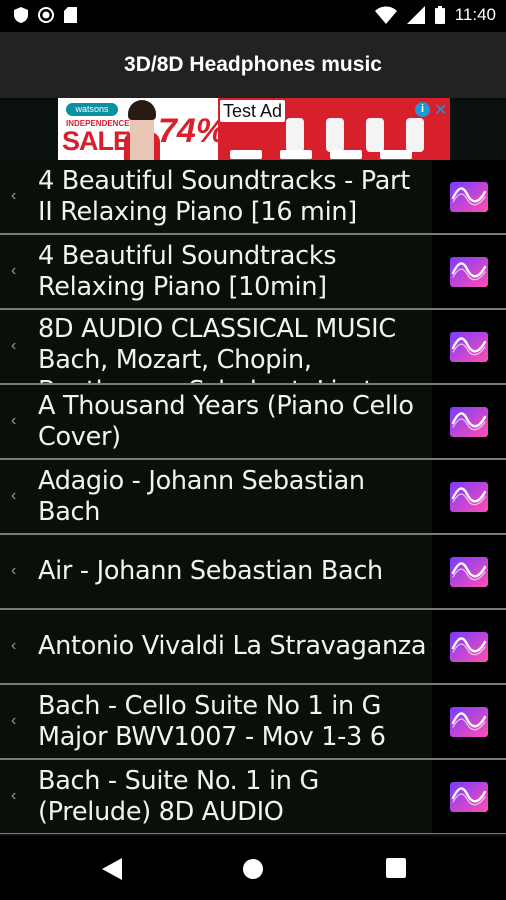 This screenshot has width=506, height=900. I want to click on record-icon, so click(46, 15).